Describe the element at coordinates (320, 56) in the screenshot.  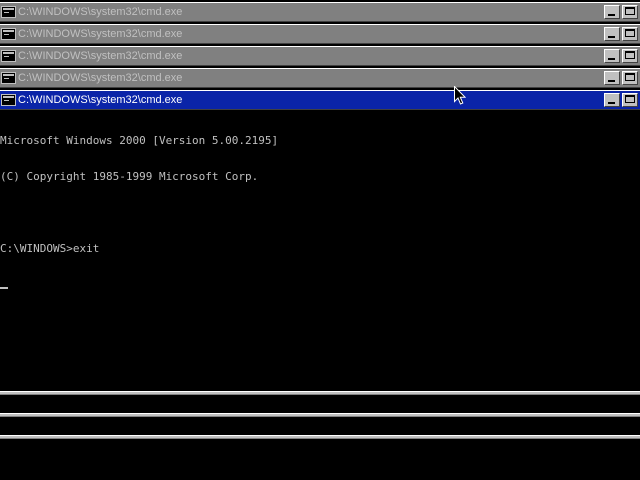
I see `window-titlebar-3: C:\WINDOWS\system32\cmd.exe` at that location.